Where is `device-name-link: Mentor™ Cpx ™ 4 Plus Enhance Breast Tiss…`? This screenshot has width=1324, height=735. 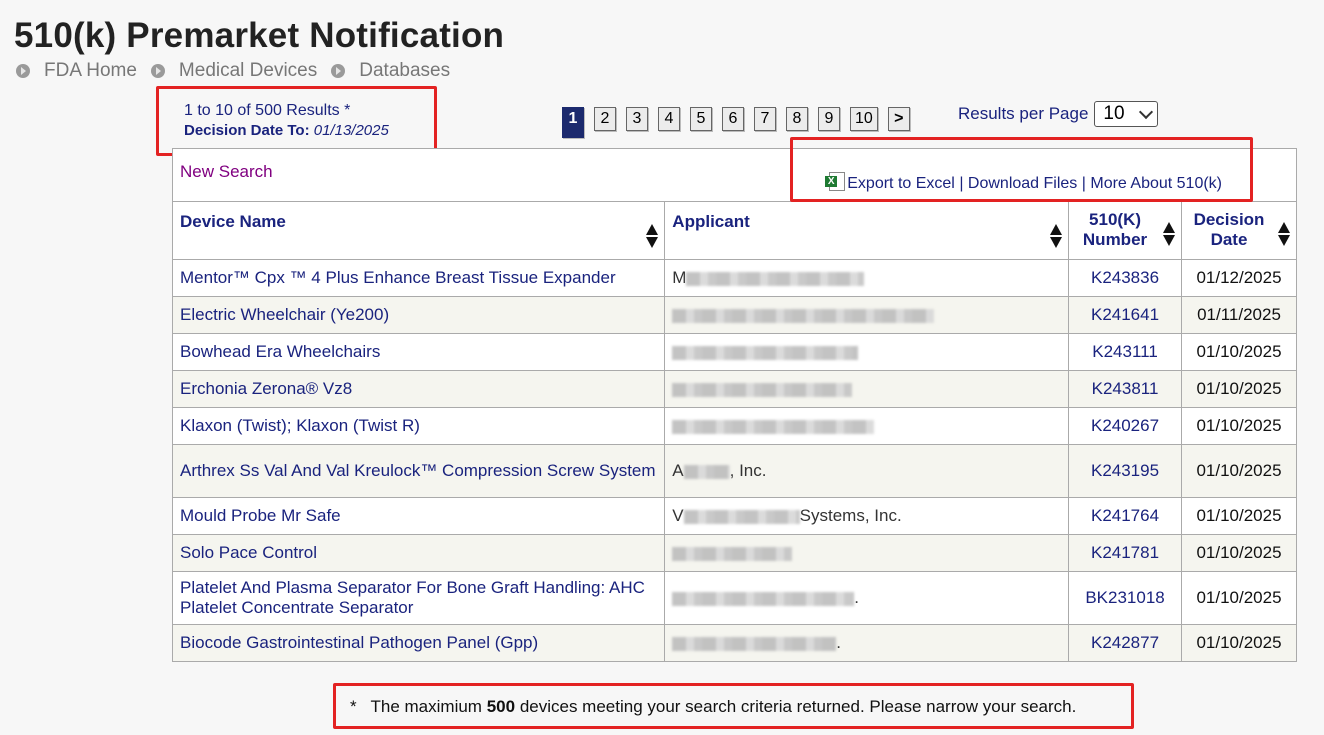 device-name-link: Mentor™ Cpx ™ 4 Plus Enhance Breast Tiss… is located at coordinates (398, 277).